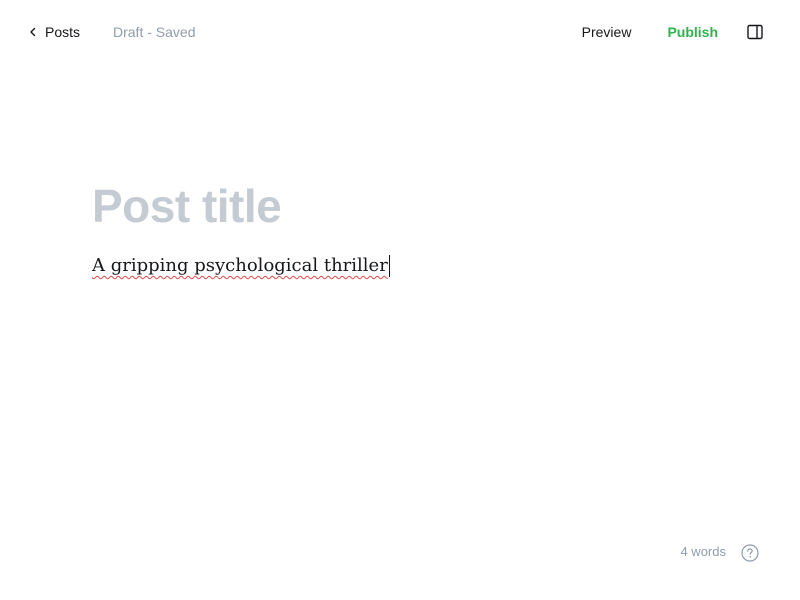  I want to click on back-to-posts-link: Posts, so click(54, 32).